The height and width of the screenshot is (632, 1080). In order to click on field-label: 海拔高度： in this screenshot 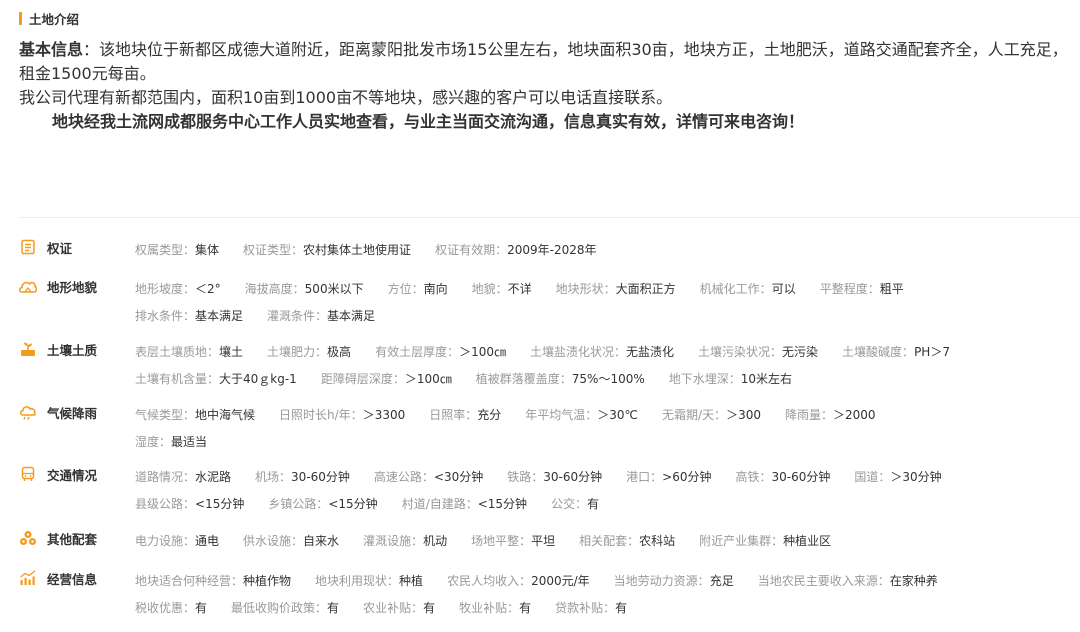, I will do `click(274, 289)`.